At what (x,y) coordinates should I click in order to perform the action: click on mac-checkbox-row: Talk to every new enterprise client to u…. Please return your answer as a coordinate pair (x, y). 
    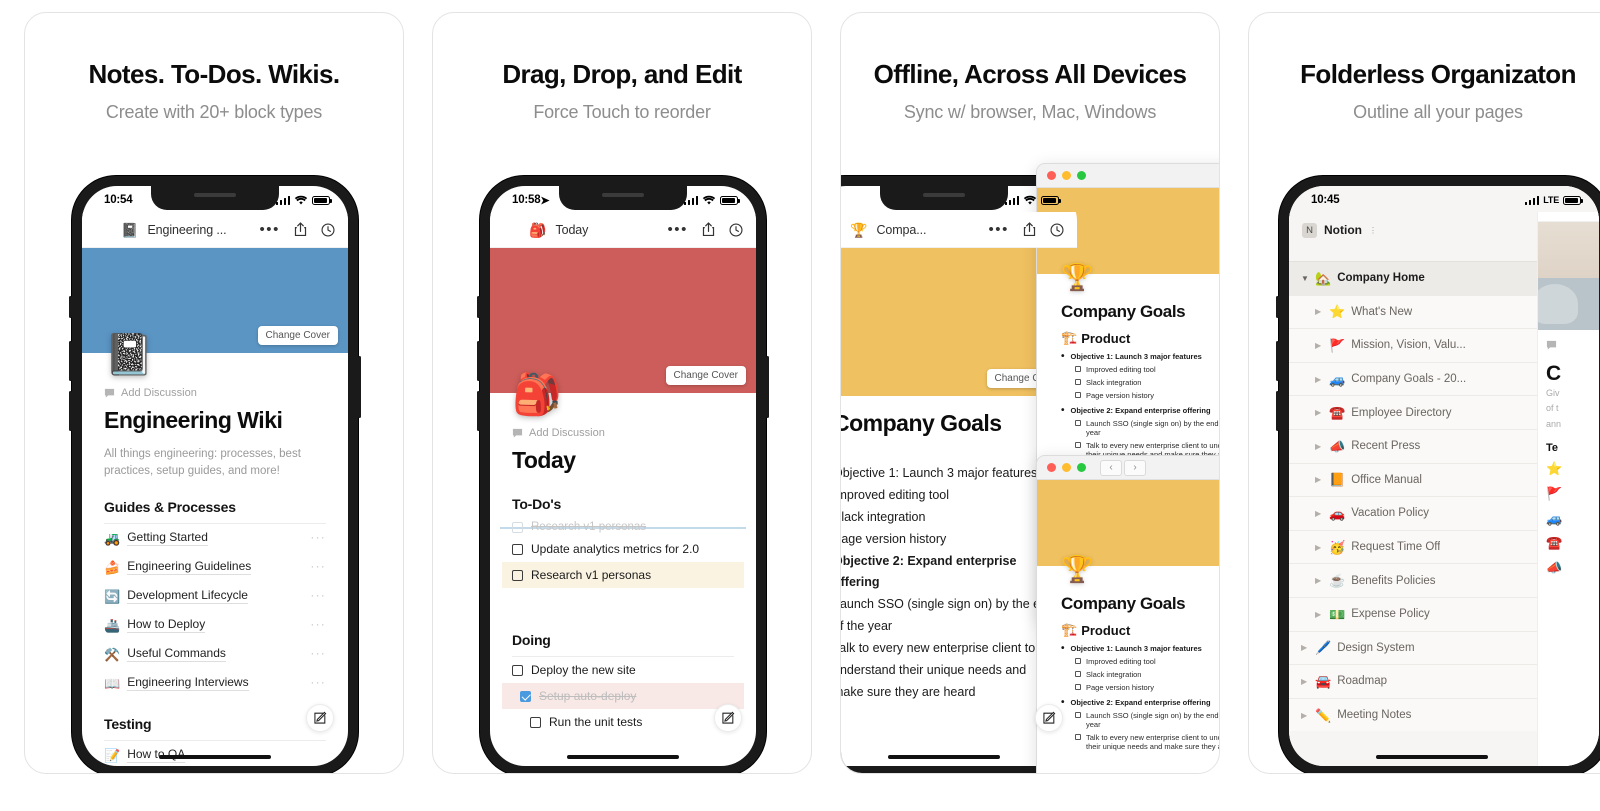
    Looking at the image, I should click on (1140, 742).